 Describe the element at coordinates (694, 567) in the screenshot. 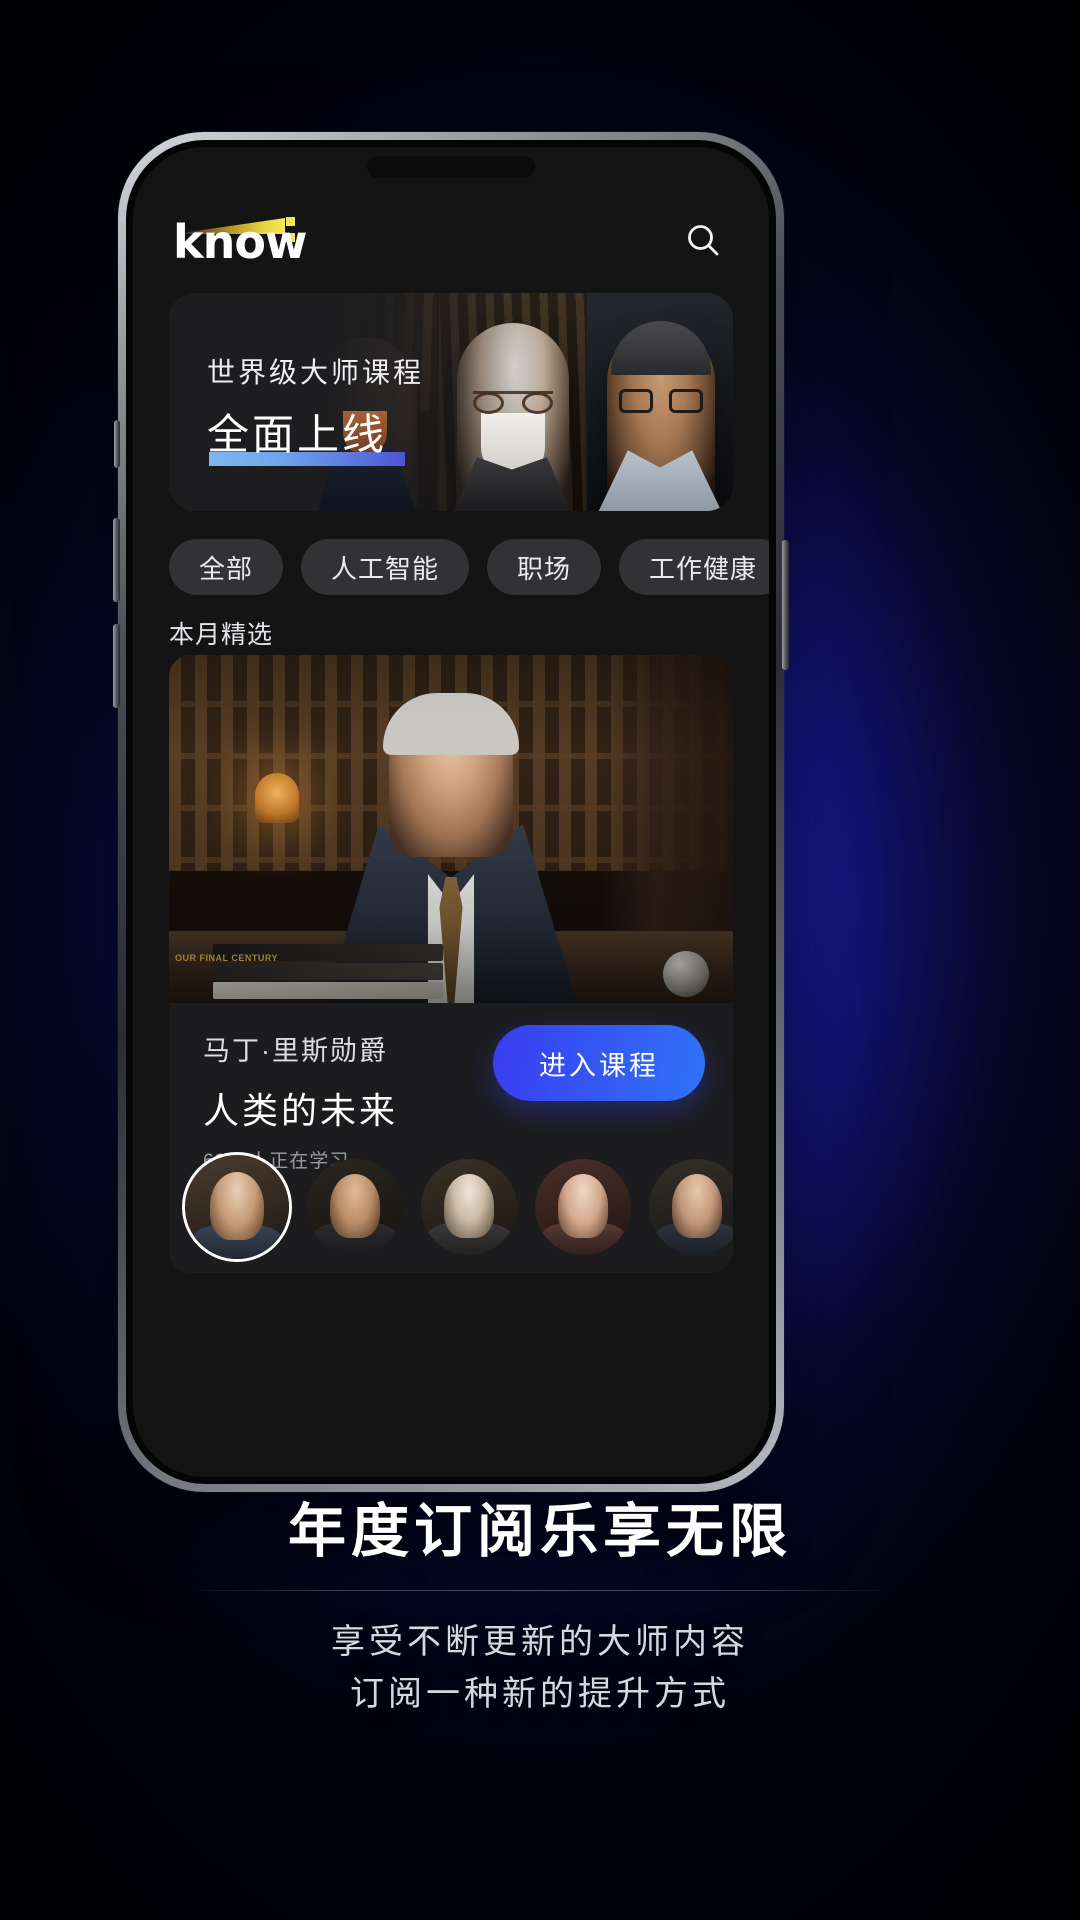

I see `category-chip-wellbeing: 工作健康` at that location.